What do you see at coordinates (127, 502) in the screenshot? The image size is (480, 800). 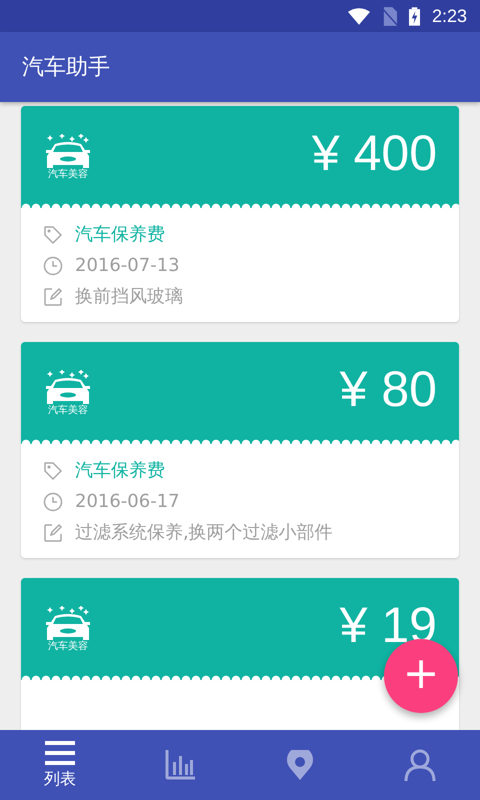 I see `date-text: 2016-06-17` at bounding box center [127, 502].